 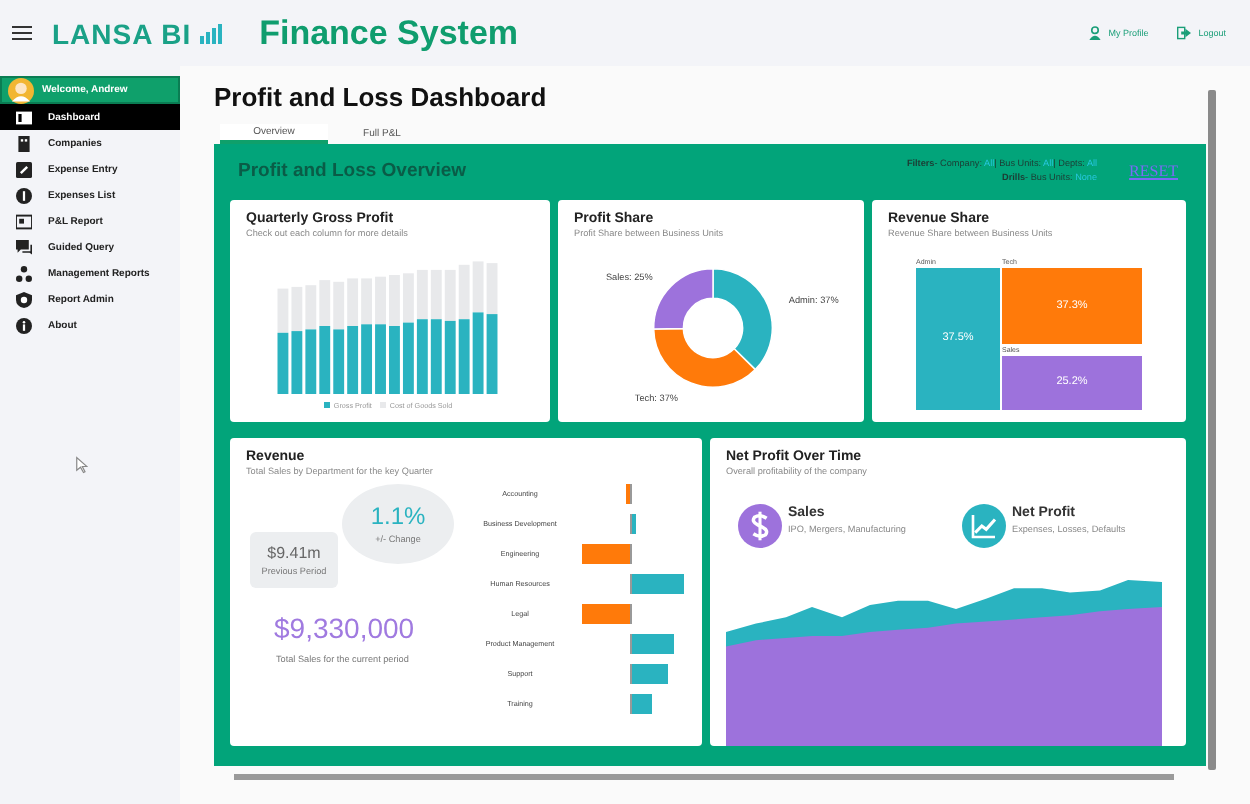 I want to click on logo: LANSA BI, so click(x=122, y=33).